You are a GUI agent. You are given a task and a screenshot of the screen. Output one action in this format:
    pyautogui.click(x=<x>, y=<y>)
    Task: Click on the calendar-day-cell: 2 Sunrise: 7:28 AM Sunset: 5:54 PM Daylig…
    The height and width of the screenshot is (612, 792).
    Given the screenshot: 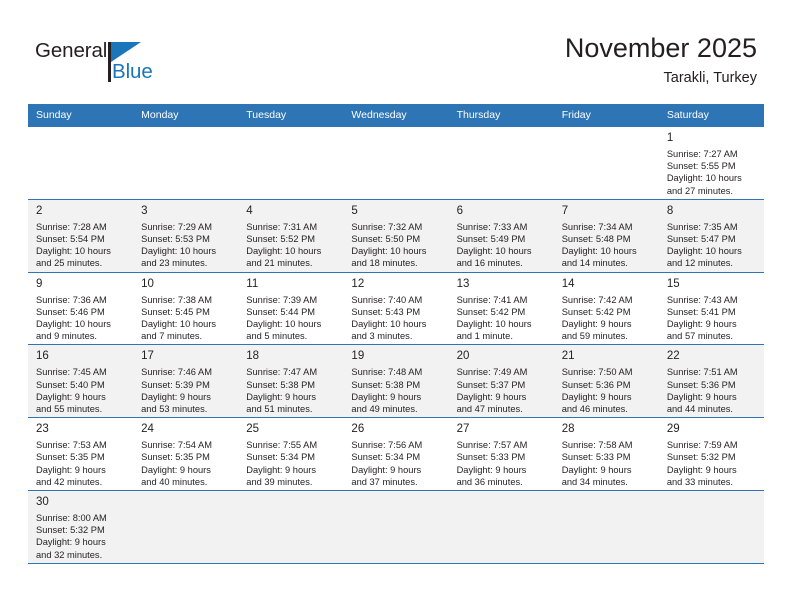 What is the action you would take?
    pyautogui.click(x=81, y=235)
    